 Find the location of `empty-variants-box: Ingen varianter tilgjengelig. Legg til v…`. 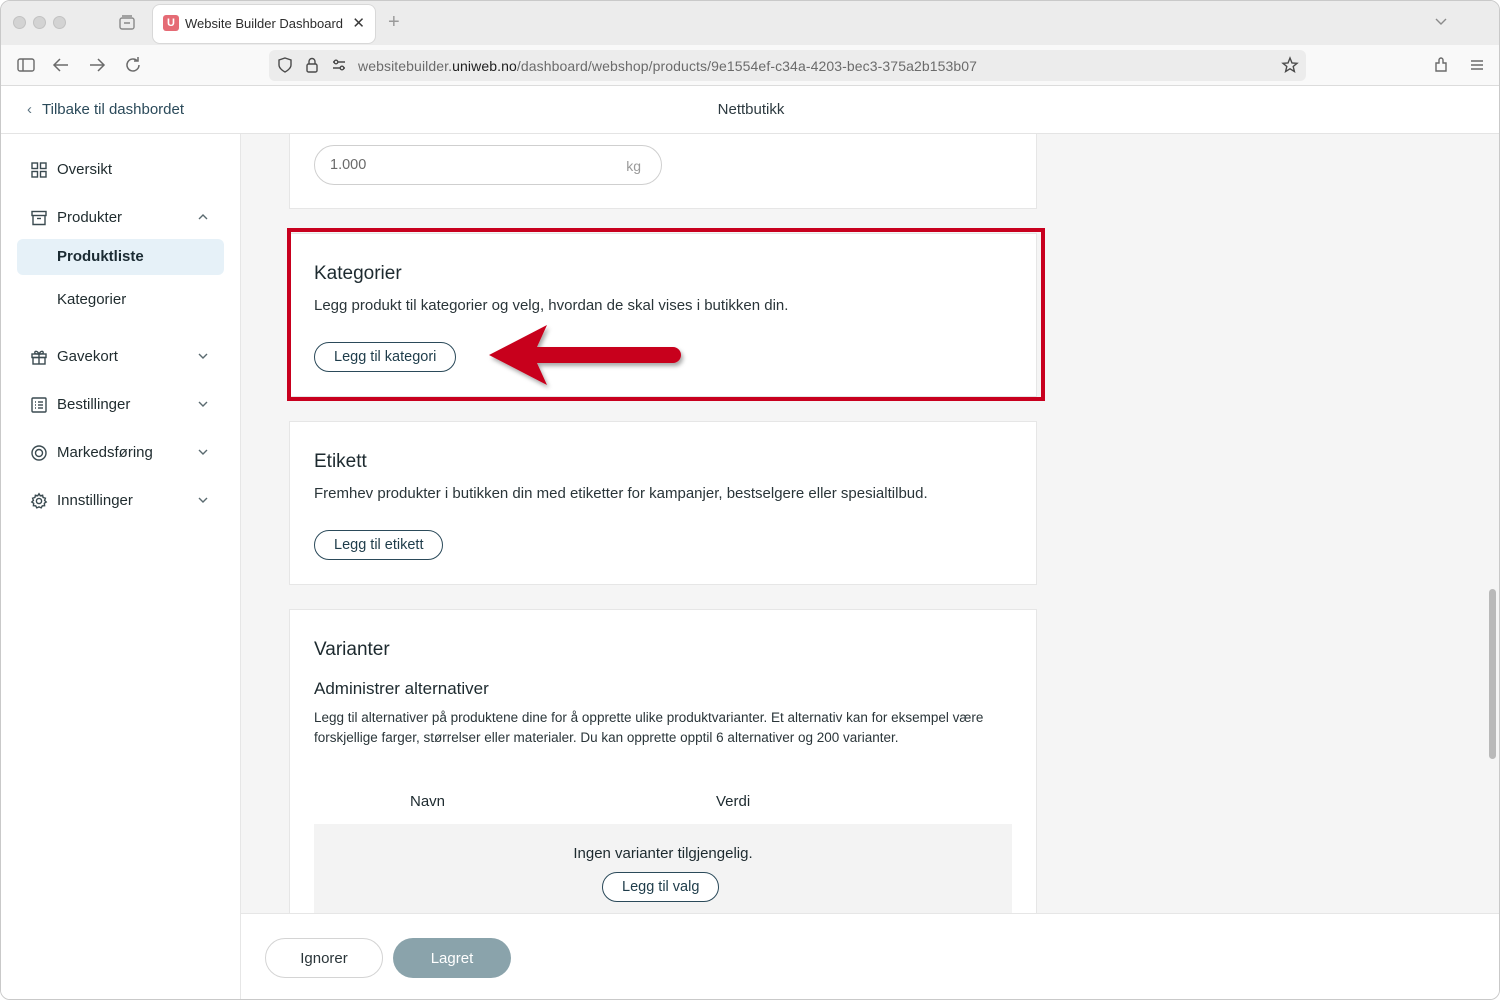

empty-variants-box: Ingen varianter tilgjengelig. Legg til v… is located at coordinates (663, 868).